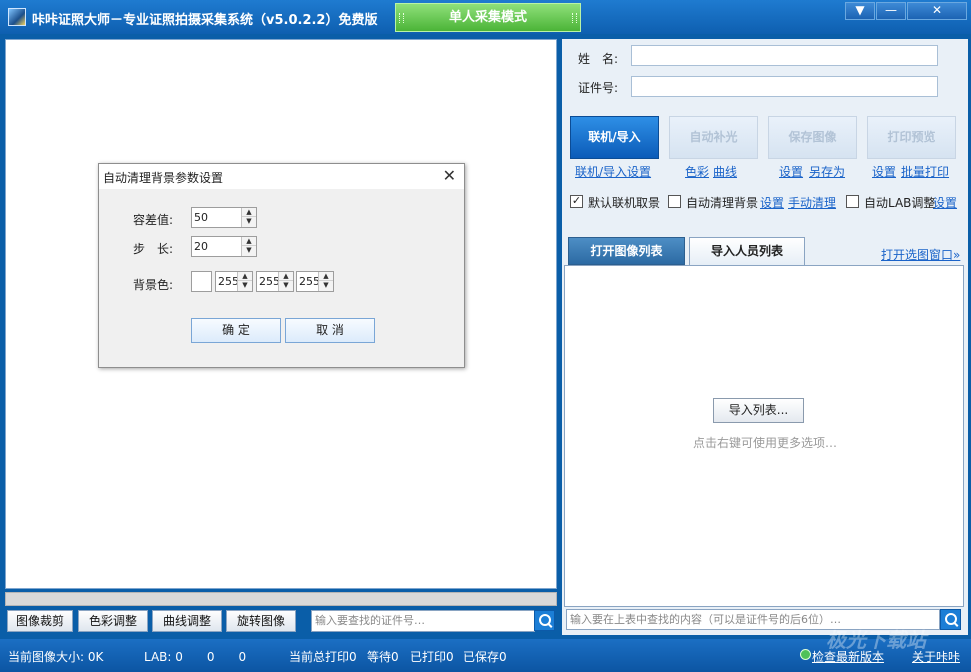 The height and width of the screenshot is (672, 971). I want to click on bg-green-stepper: 255 ▲ ▼, so click(275, 281).